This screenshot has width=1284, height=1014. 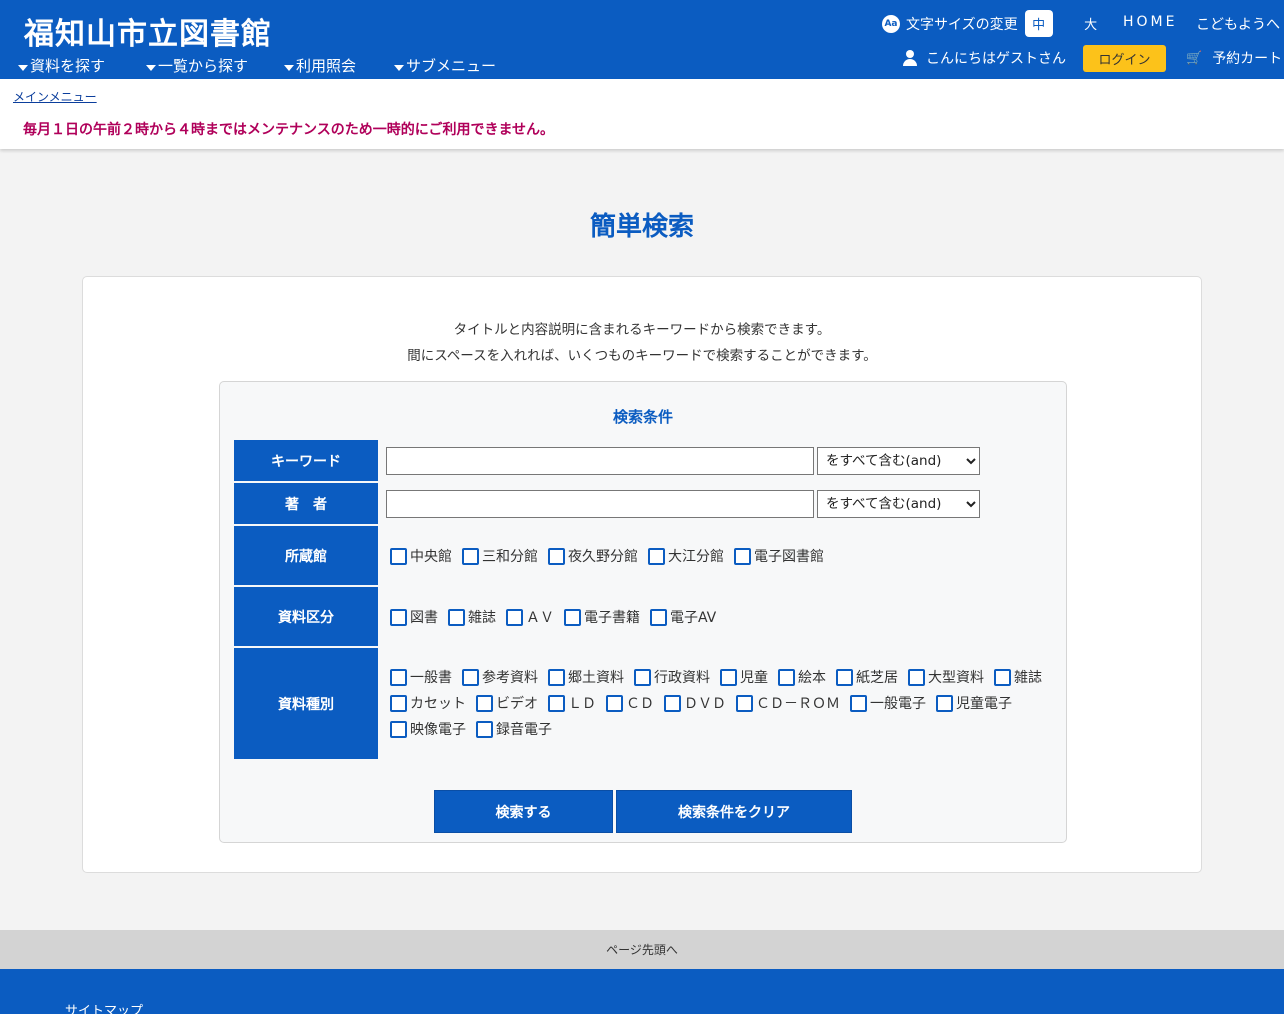 I want to click on author-input, so click(x=600, y=504).